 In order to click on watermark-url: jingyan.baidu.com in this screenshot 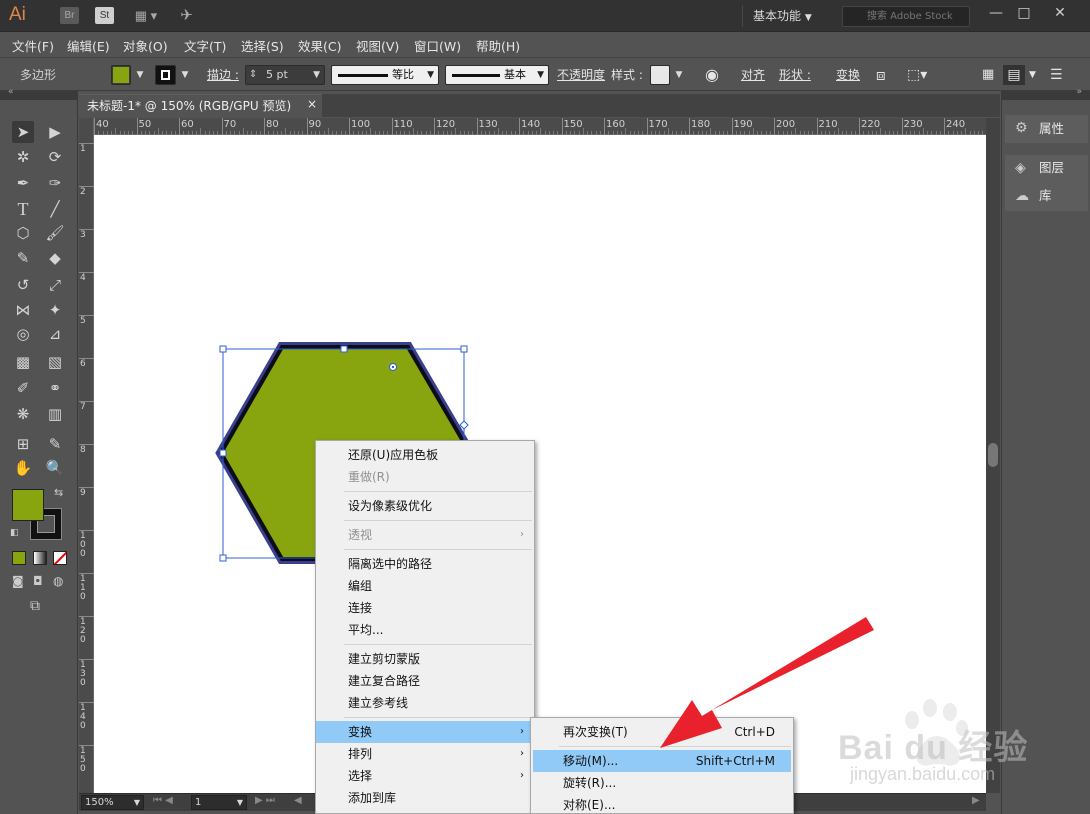, I will do `click(923, 774)`.